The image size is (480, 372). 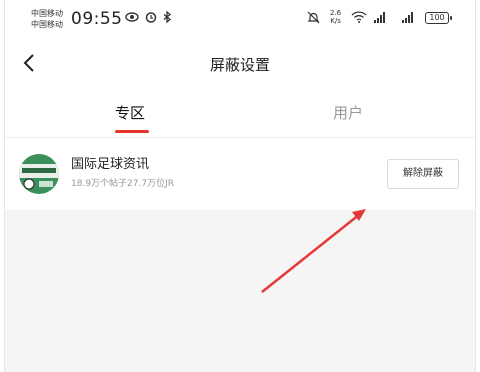 I want to click on battery-icon: 100, so click(x=438, y=18).